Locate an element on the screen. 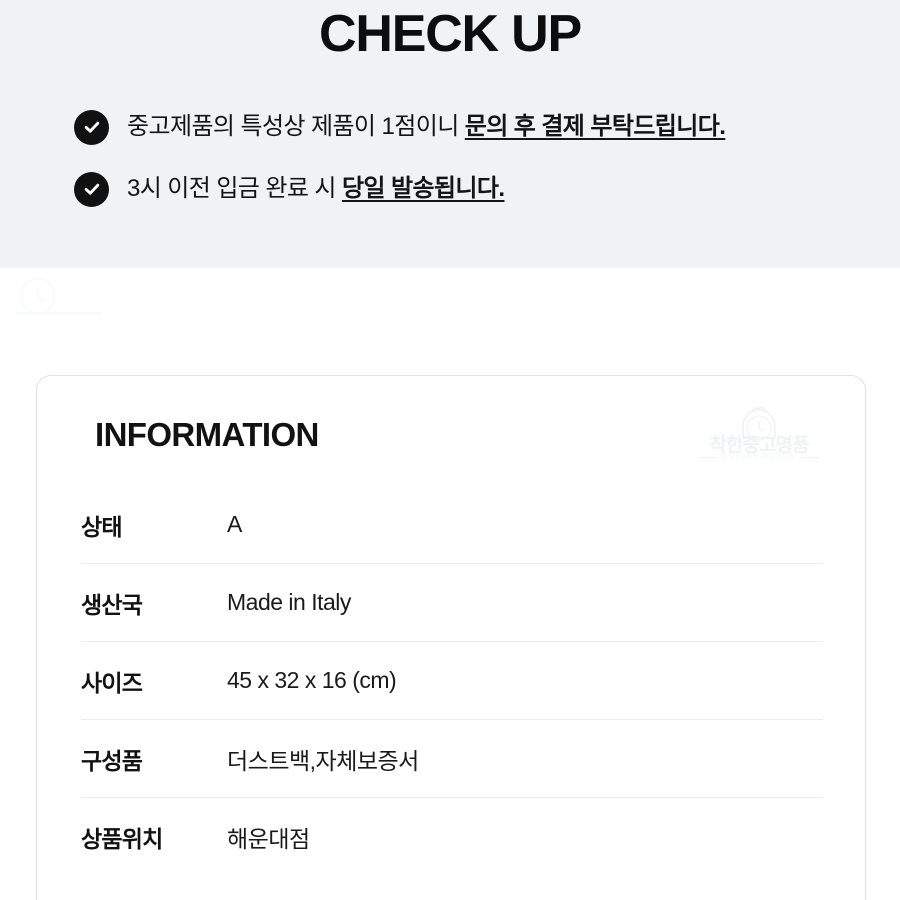  checkup-item-2-text-strong: 당일 발송됩니다. is located at coordinates (423, 188).